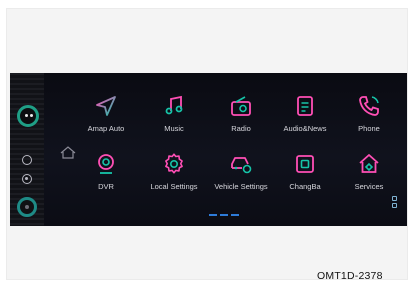 Image resolution: width=420 pixels, height=292 pixels. I want to click on gear-icon, so click(174, 163).